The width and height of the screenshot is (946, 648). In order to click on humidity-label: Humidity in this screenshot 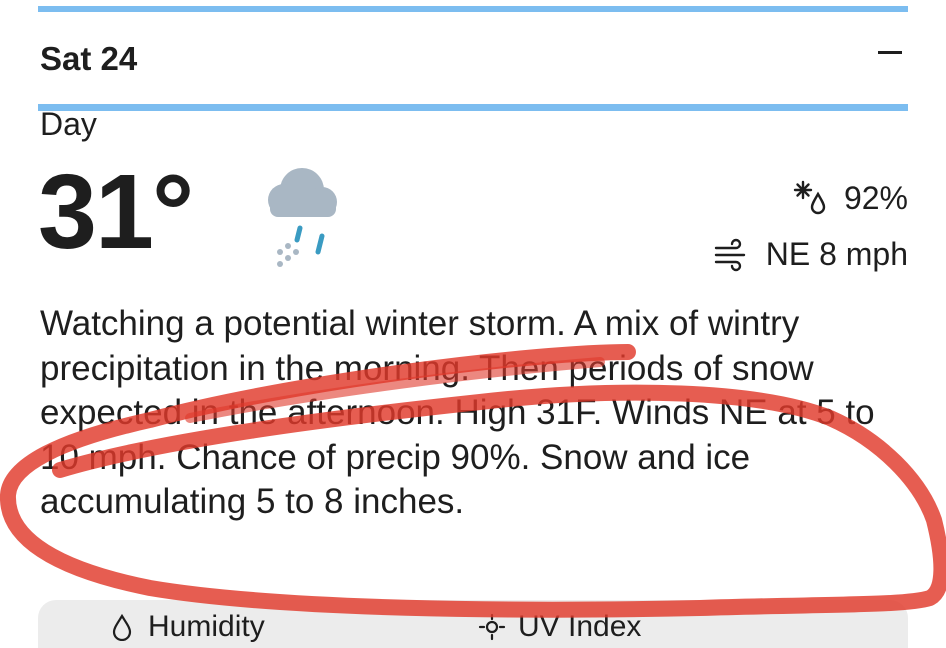, I will do `click(206, 626)`.